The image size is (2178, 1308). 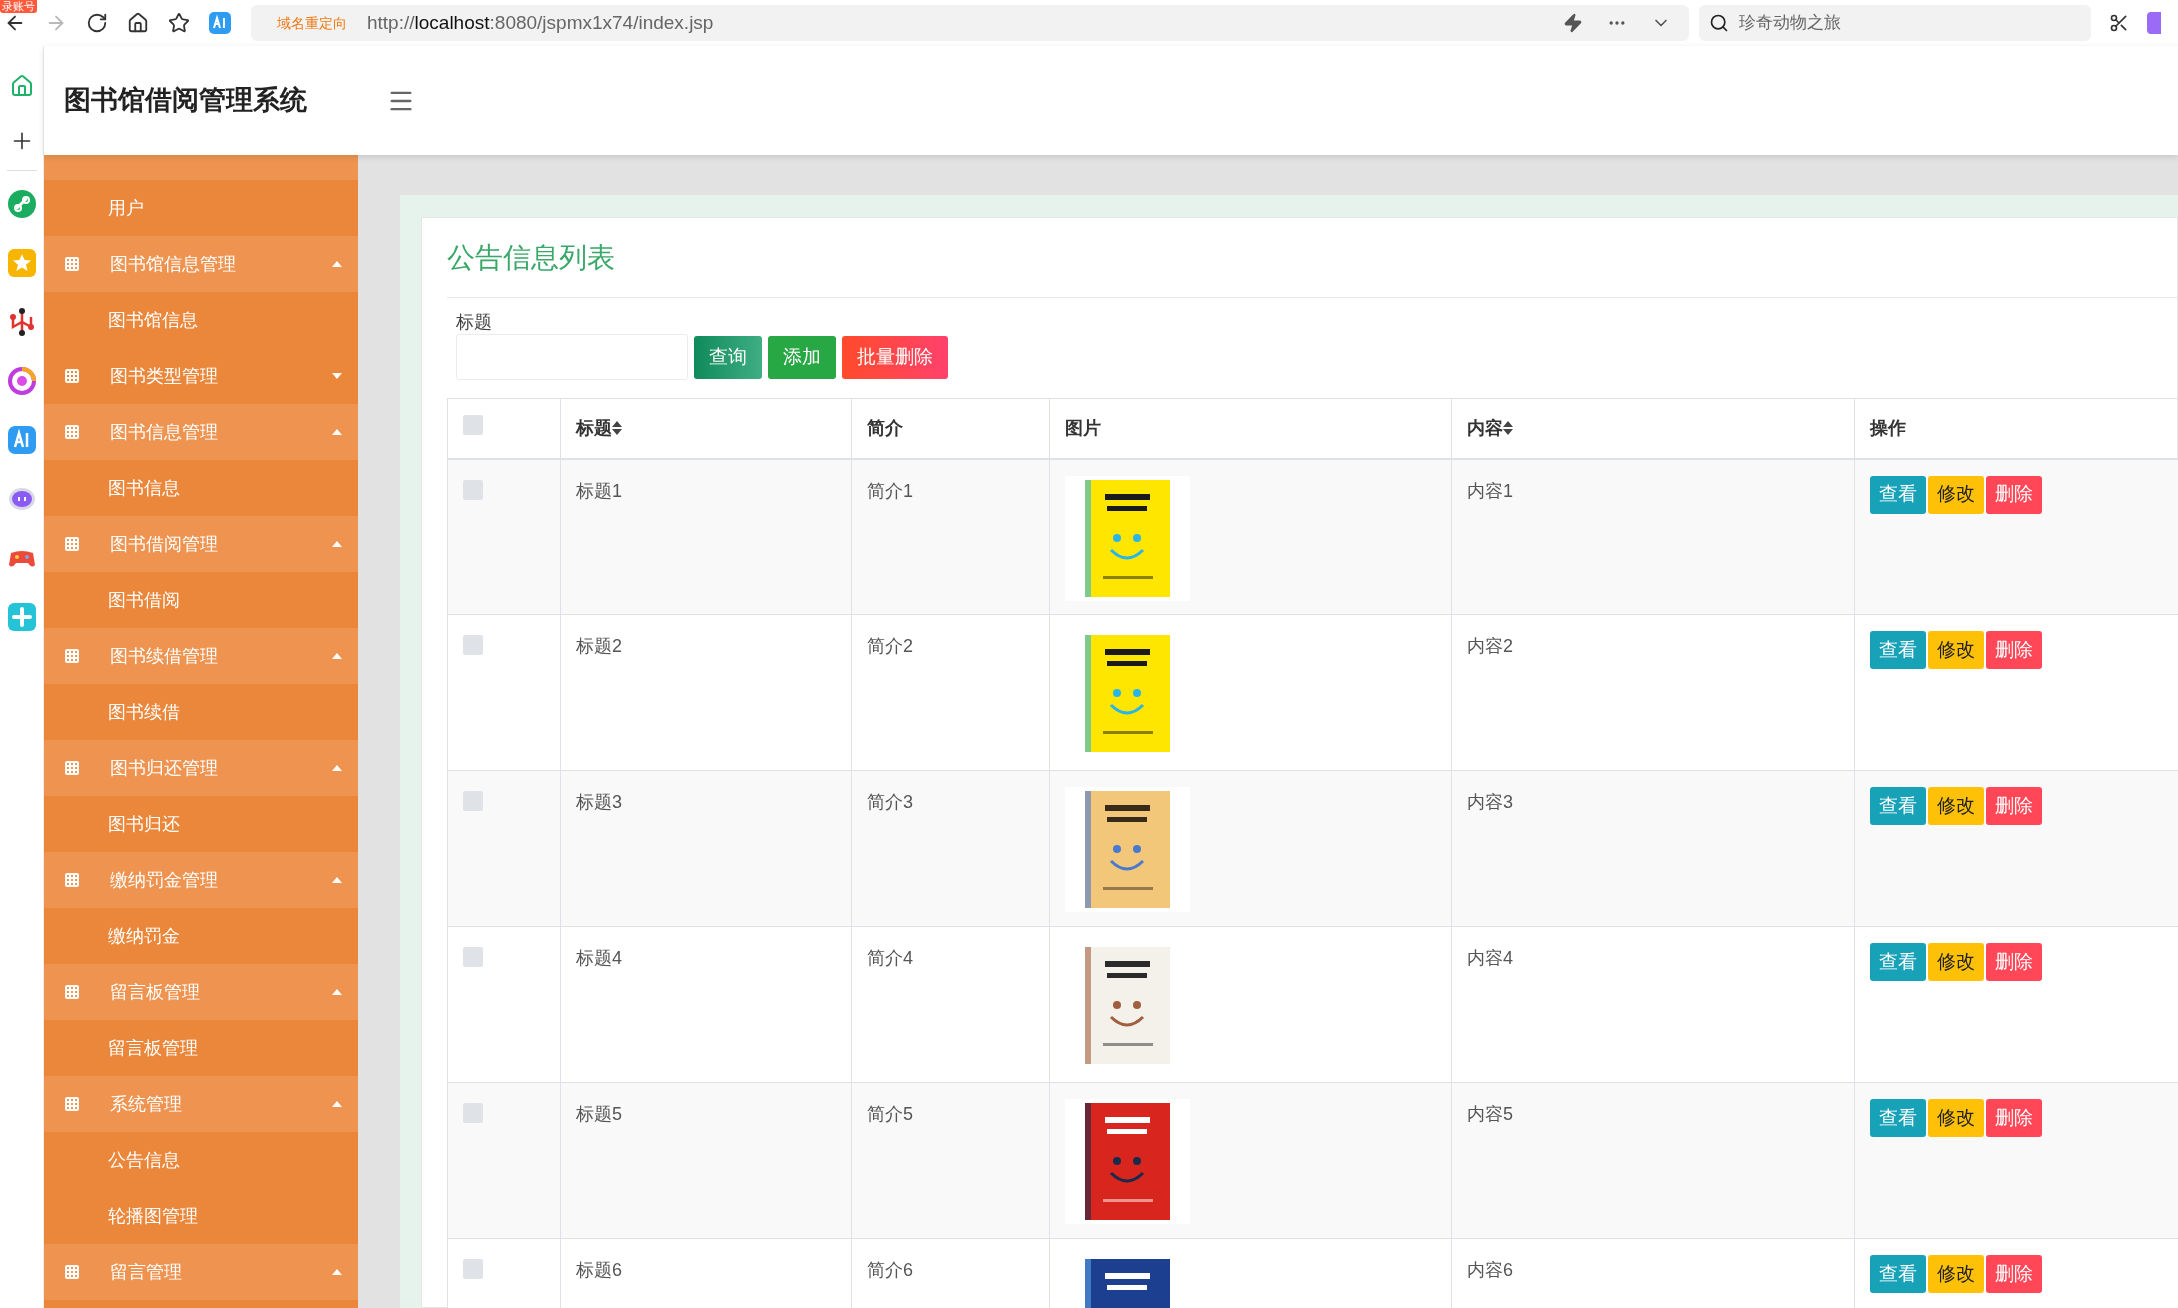 I want to click on column-header: 图片, so click(x=1083, y=428).